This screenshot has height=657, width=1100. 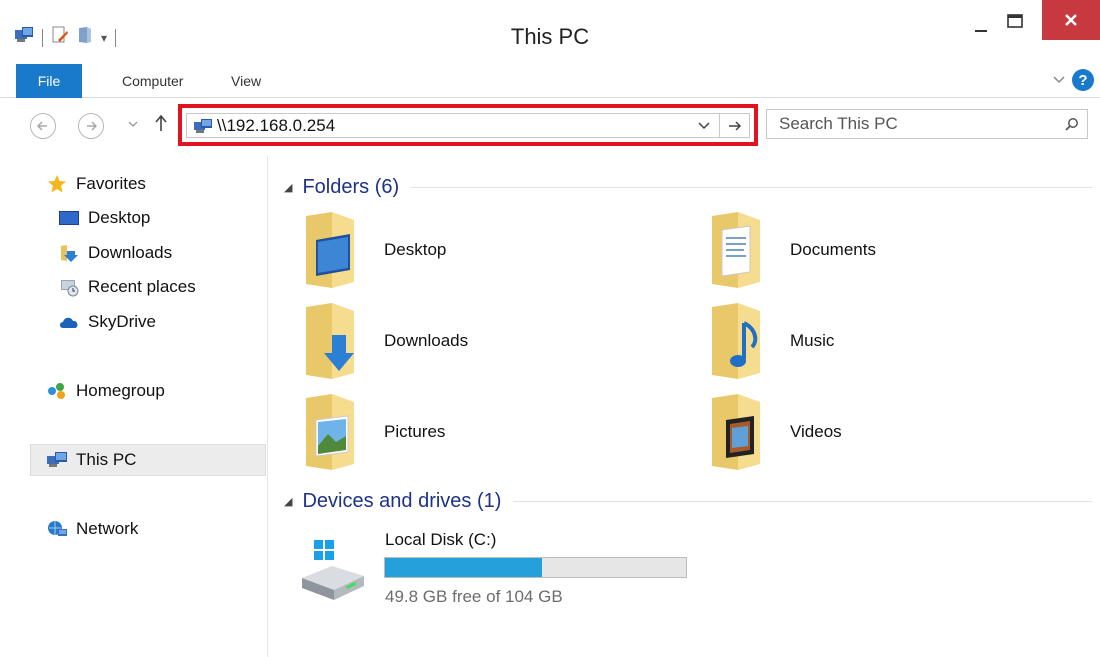 I want to click on skydrive-icon, so click(x=69, y=322).